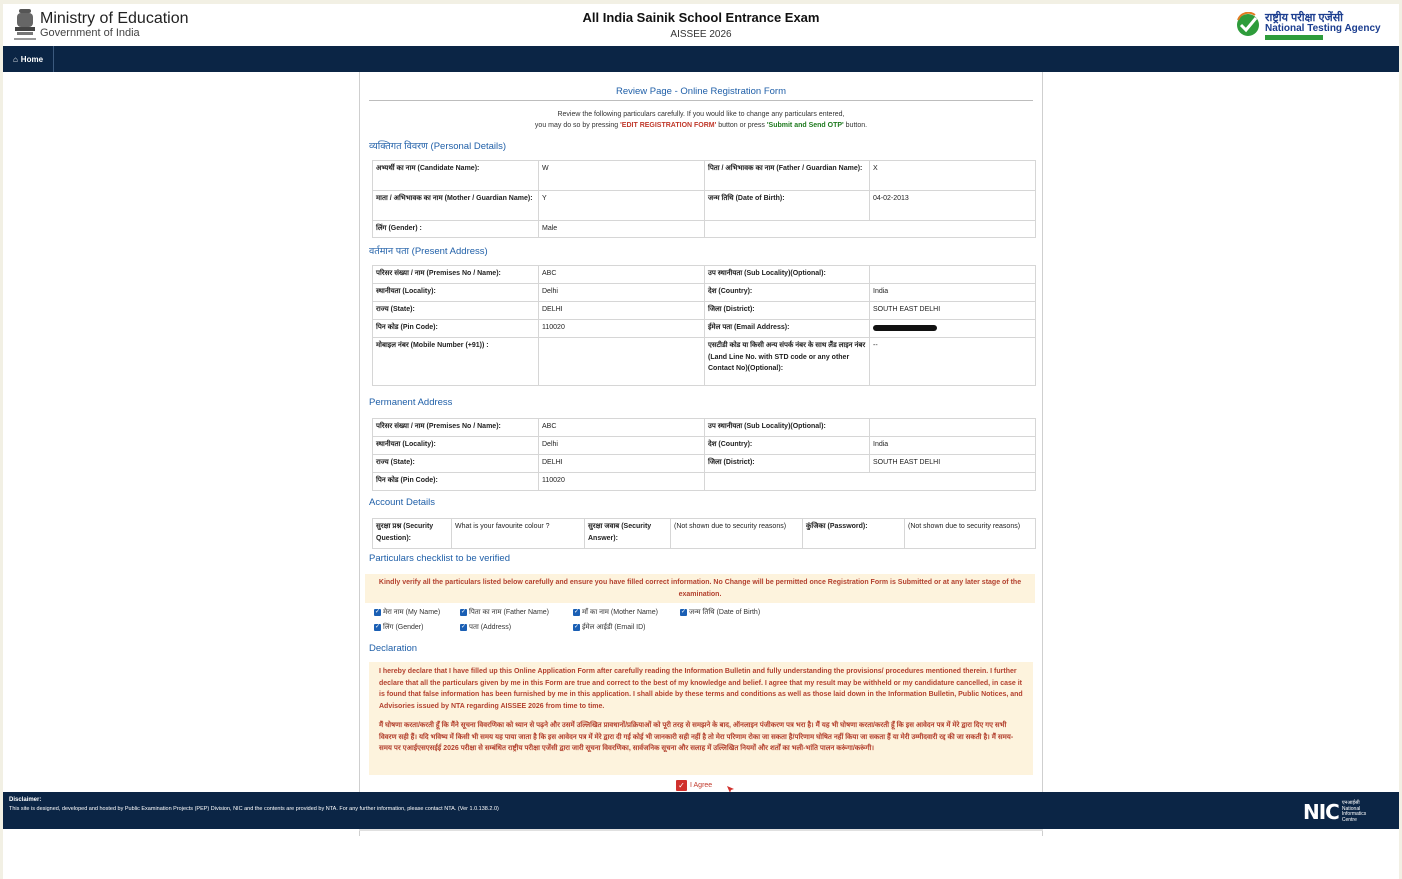  What do you see at coordinates (577, 125) in the screenshot?
I see `instr-pre: you may do so by pressing` at bounding box center [577, 125].